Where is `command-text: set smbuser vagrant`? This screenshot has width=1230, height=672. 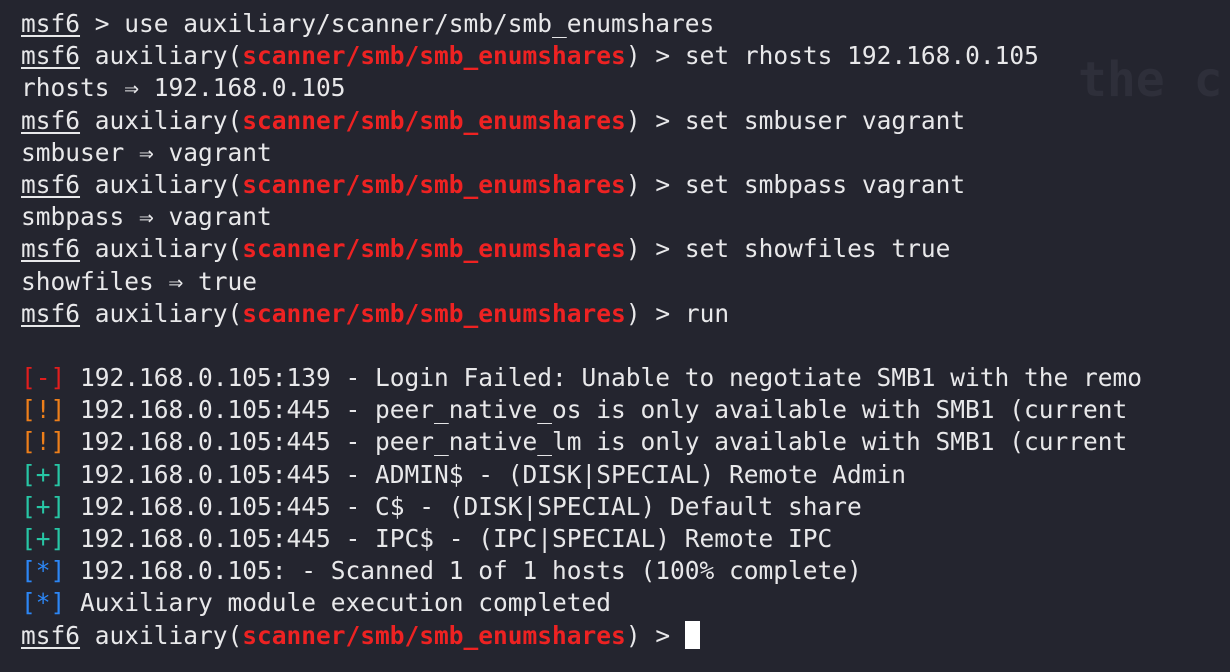 command-text: set smbuser vagrant is located at coordinates (825, 120).